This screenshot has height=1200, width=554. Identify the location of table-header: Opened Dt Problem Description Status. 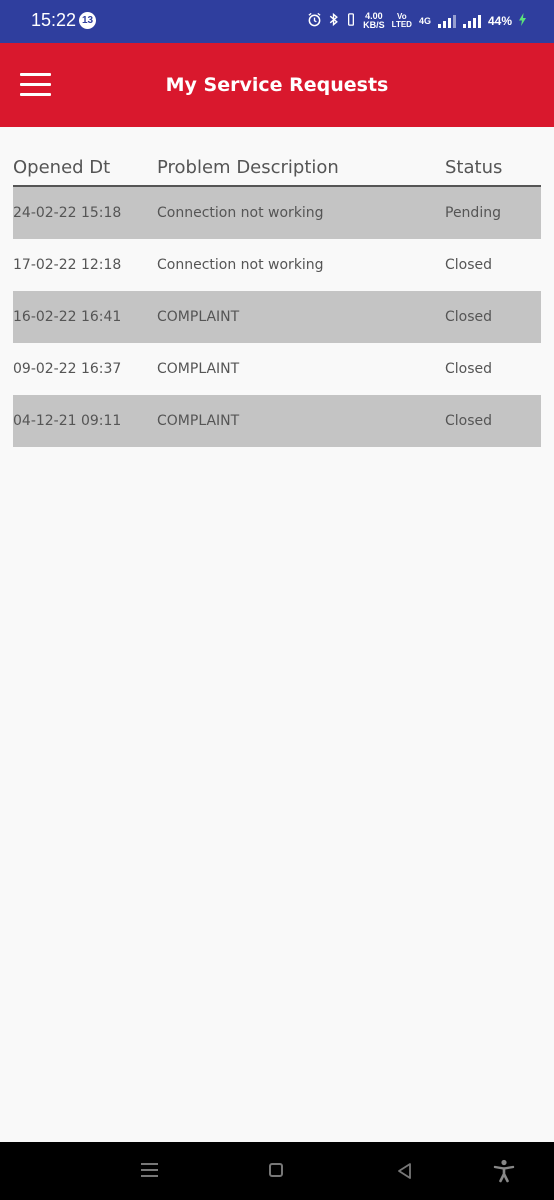
(277, 169).